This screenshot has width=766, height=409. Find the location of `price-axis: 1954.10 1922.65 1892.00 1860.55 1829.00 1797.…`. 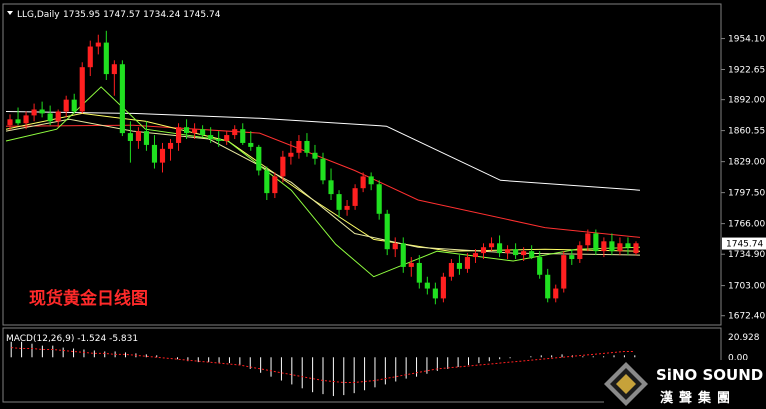

price-axis: 1954.10 1922.65 1892.00 1860.55 1829.00 1797.… is located at coordinates (743, 178).